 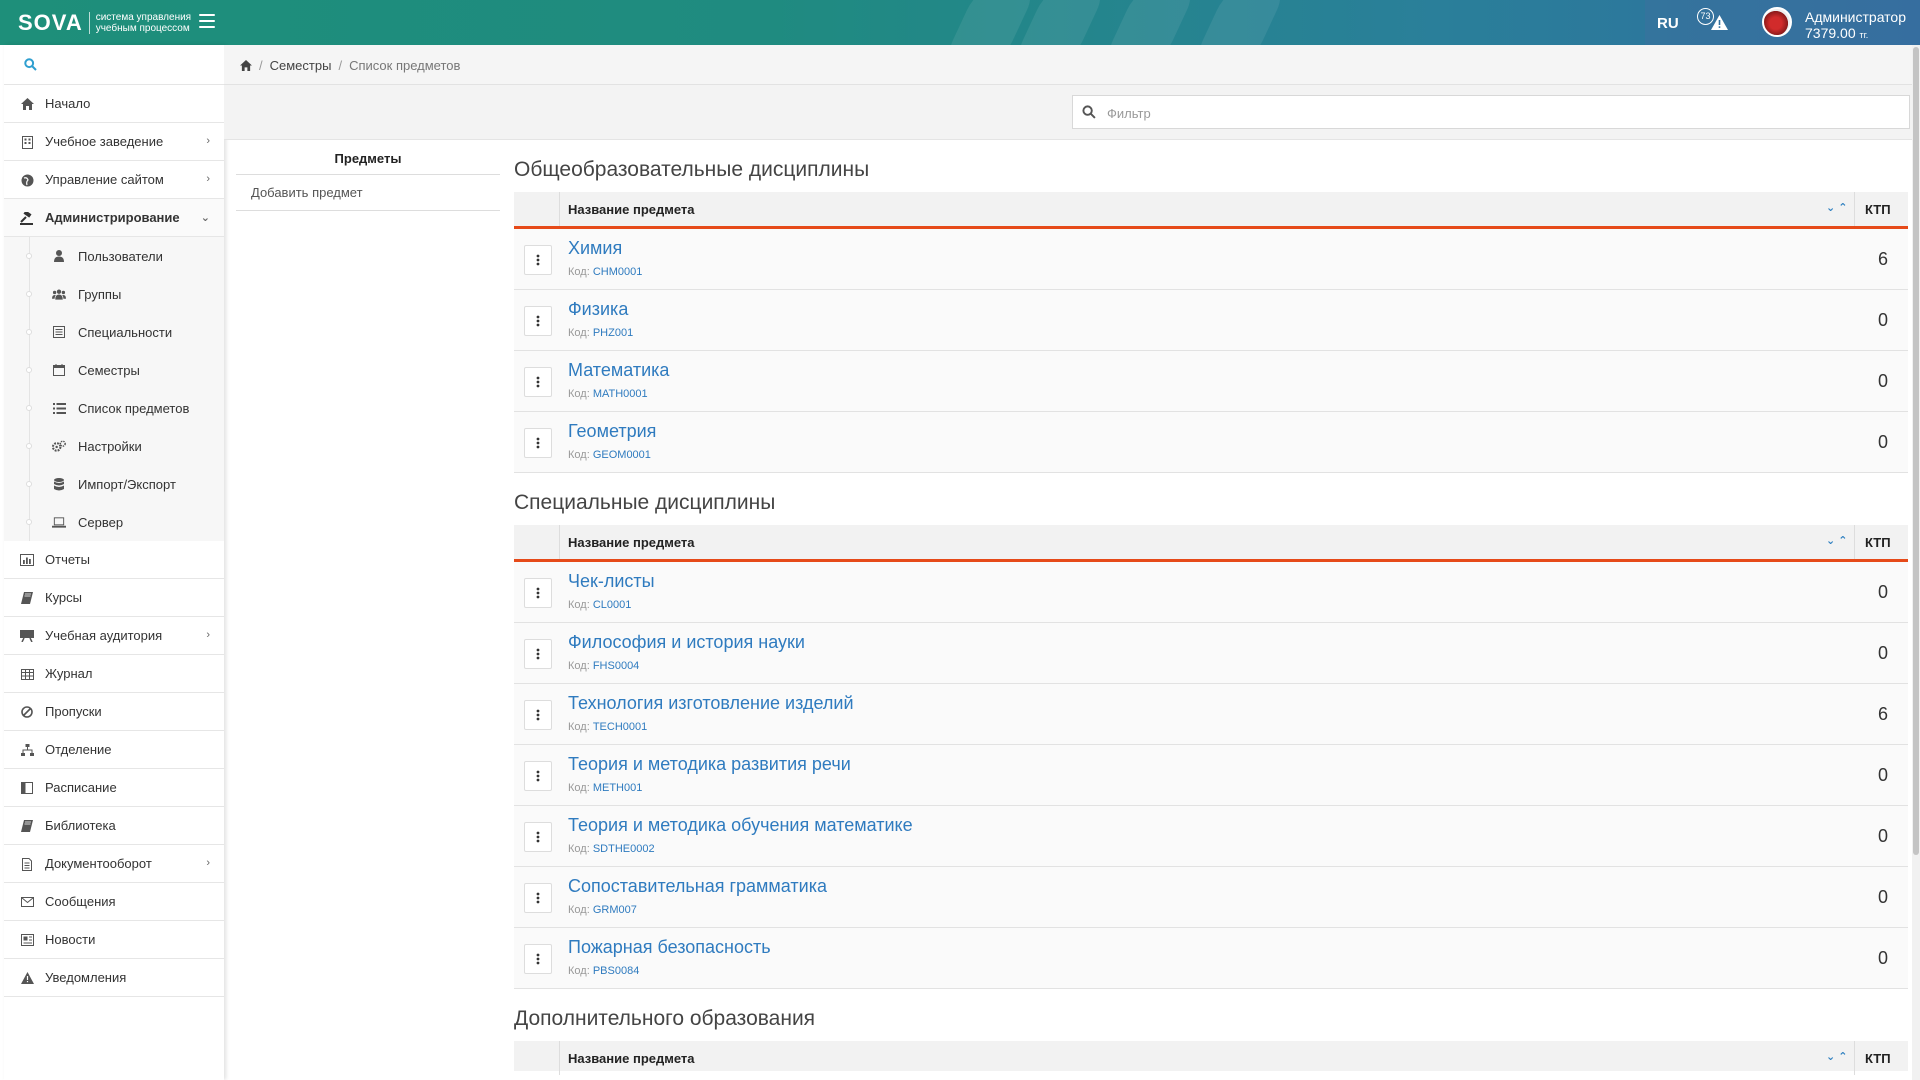 What do you see at coordinates (101, 522) in the screenshot?
I see `sidebar-item-label: Сервер` at bounding box center [101, 522].